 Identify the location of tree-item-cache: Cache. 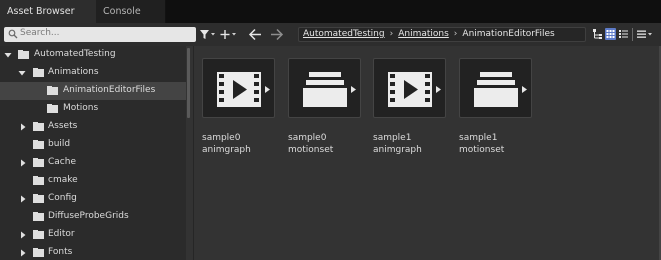
(93, 163).